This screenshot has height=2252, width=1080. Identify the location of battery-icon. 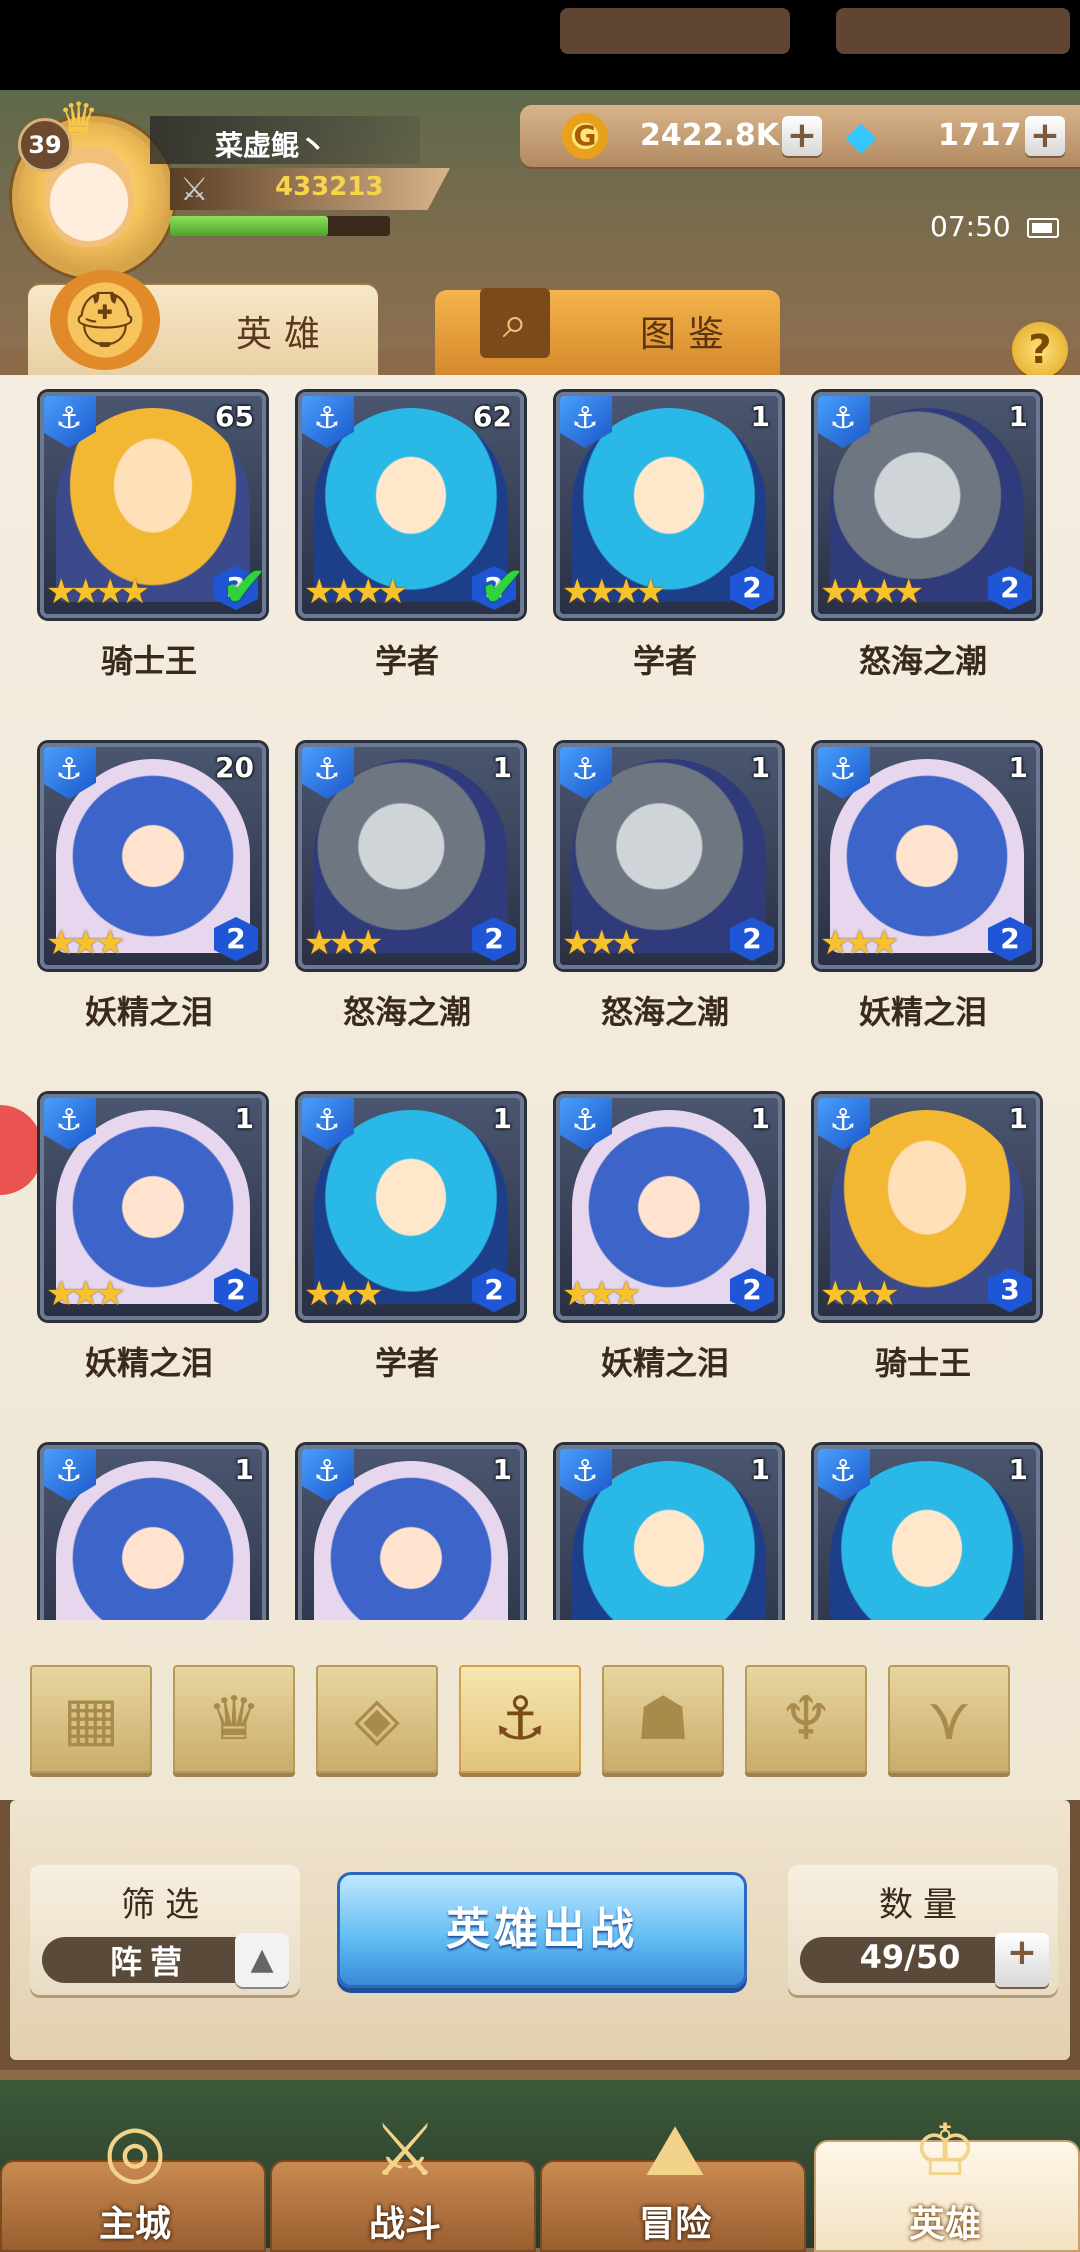
(1043, 228).